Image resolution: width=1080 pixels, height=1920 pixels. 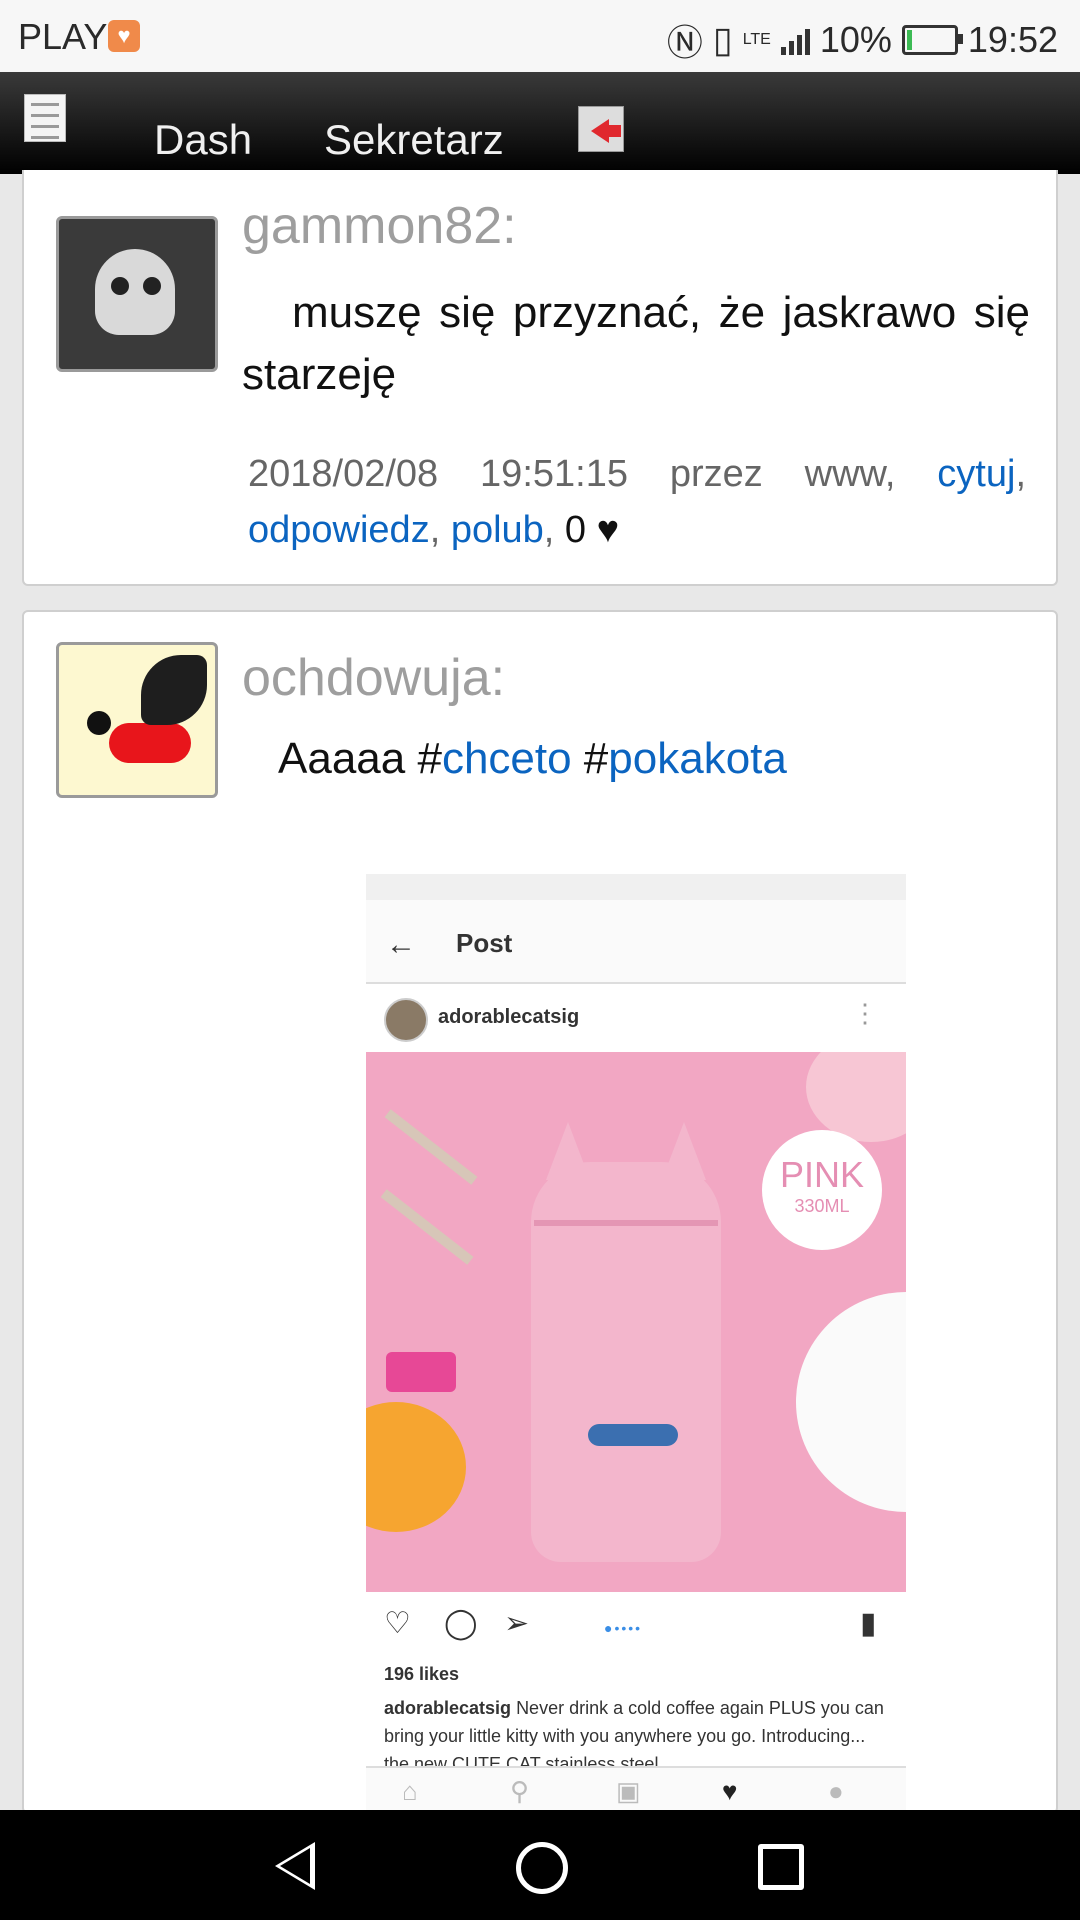 I want to click on recent-apps-icon, so click(x=781, y=1867).